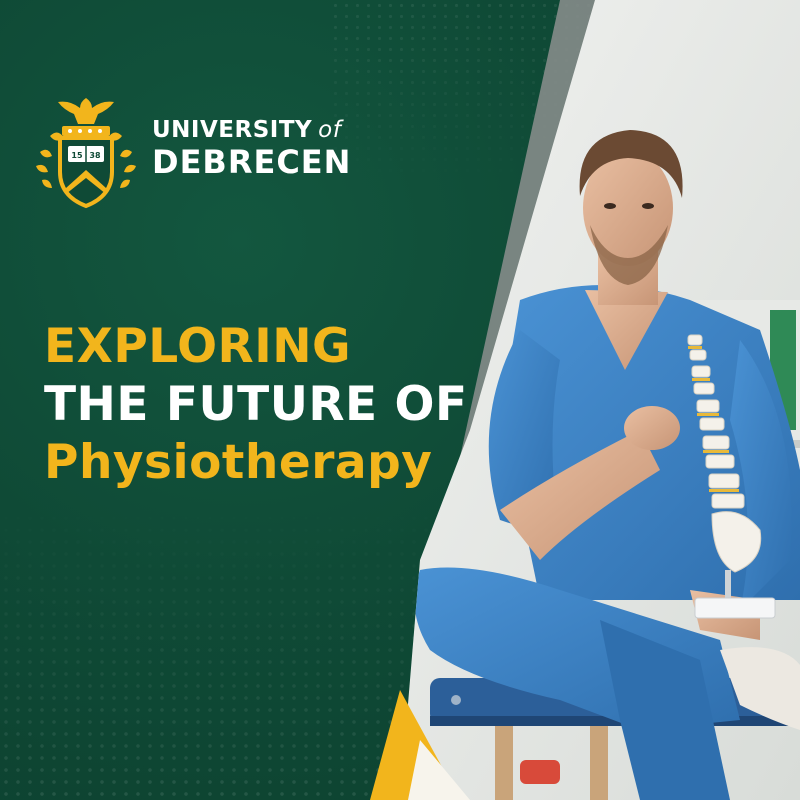  What do you see at coordinates (95, 155) in the screenshot?
I see `svg-text: 38` at bounding box center [95, 155].